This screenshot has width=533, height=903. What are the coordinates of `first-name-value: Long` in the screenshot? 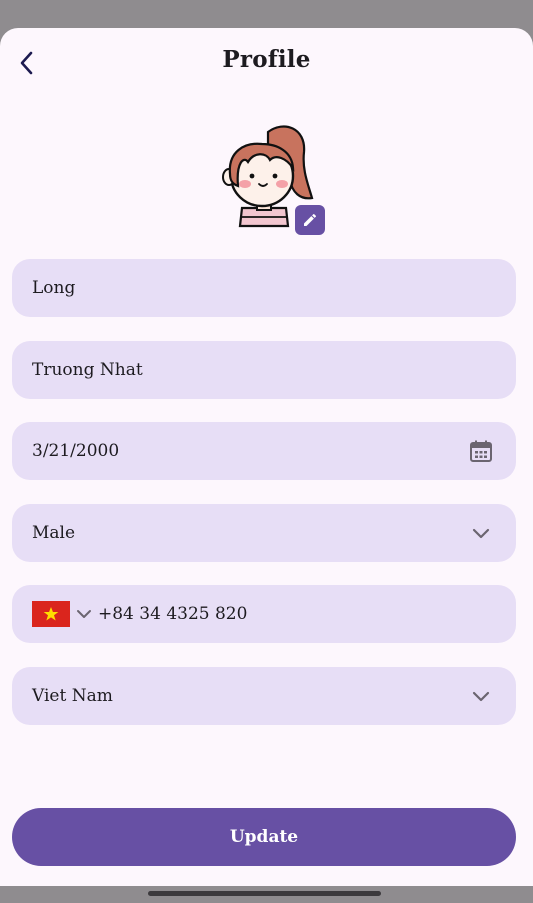 It's located at (54, 288).